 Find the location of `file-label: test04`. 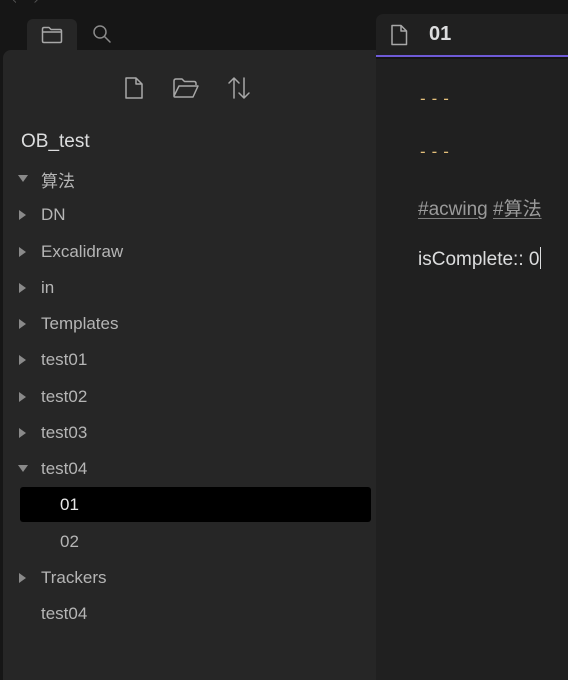

file-label: test04 is located at coordinates (64, 613).